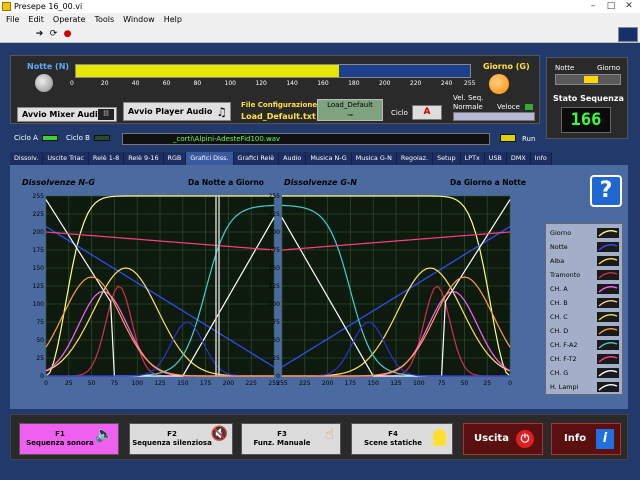 The image size is (640, 480). Describe the element at coordinates (494, 116) in the screenshot. I see `velocita-slider` at that location.